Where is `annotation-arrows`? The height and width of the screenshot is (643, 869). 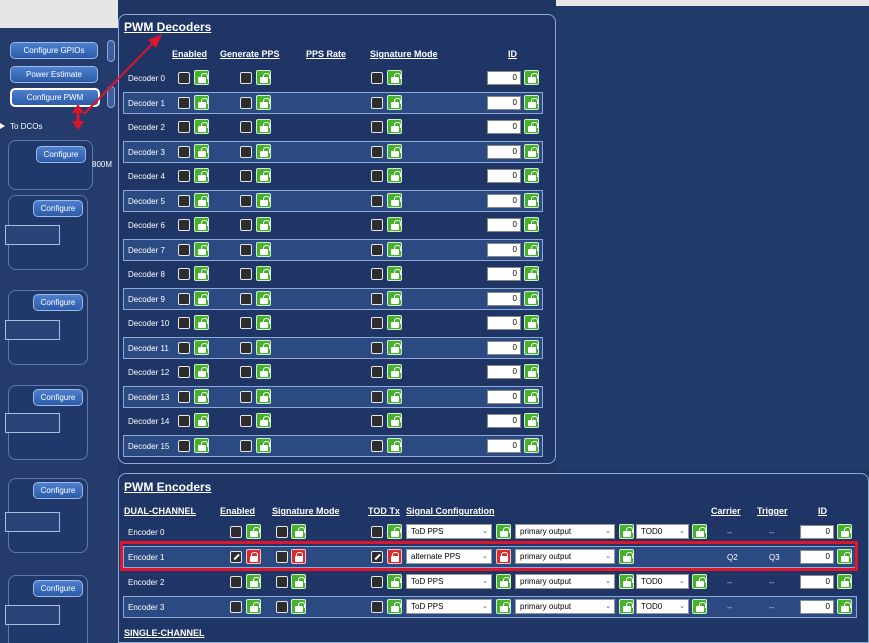
annotation-arrows is located at coordinates (117, 82).